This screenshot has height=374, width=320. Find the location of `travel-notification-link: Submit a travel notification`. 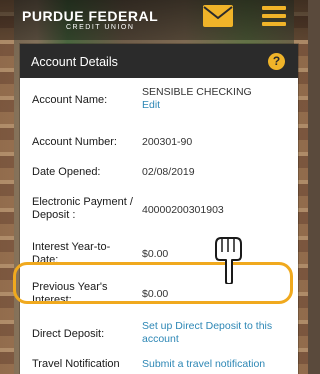

travel-notification-link: Submit a travel notification is located at coordinates (217, 364).